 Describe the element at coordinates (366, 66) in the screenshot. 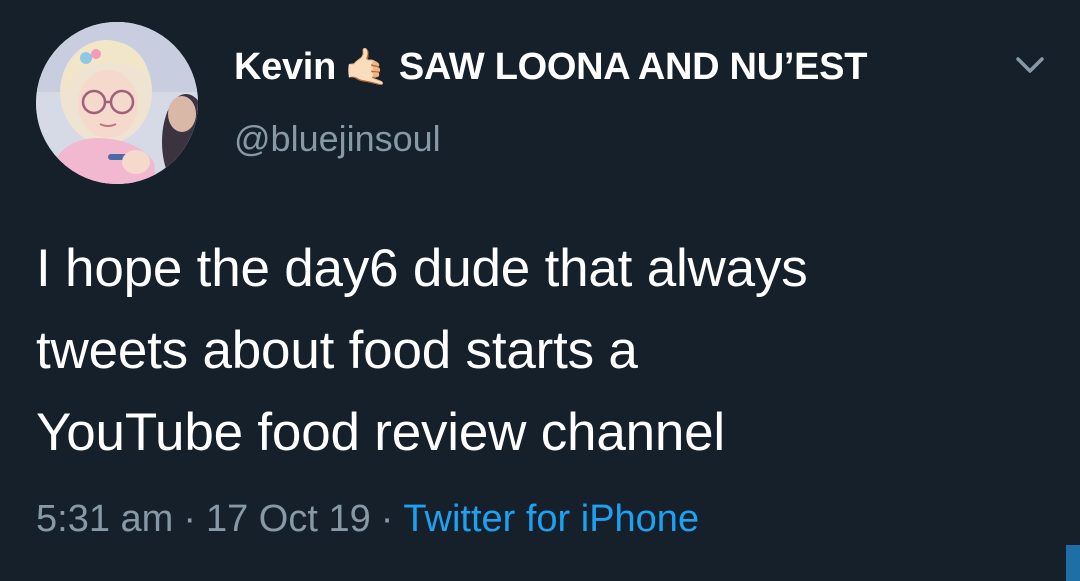

I see `call-me-hand-emoji-icon: 🤙🏻` at that location.